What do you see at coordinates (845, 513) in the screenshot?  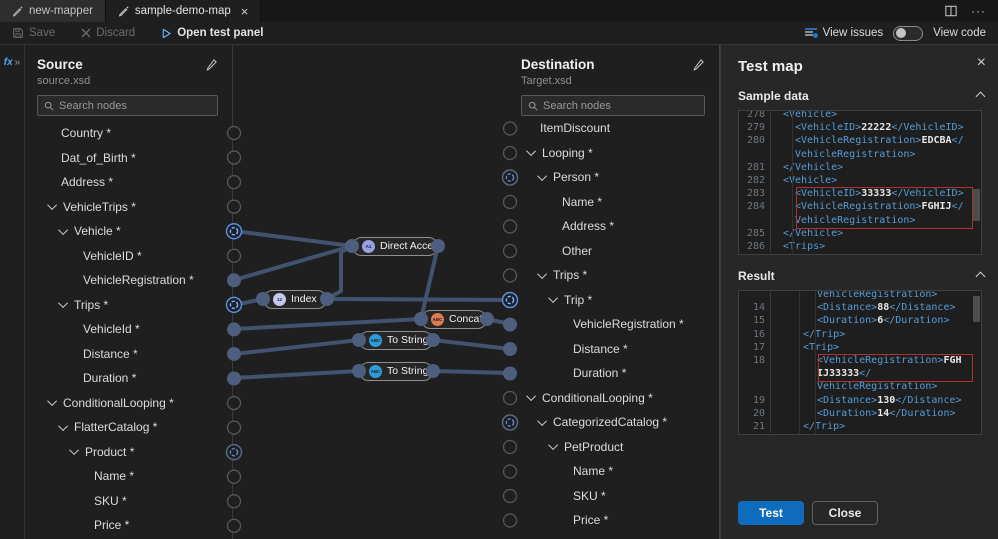 I see `close-button: Close` at bounding box center [845, 513].